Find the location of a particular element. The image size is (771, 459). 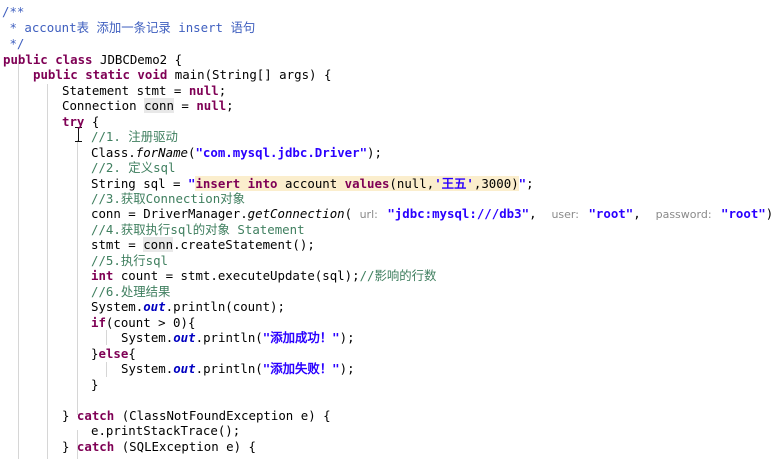

keyword: try is located at coordinates (73, 121).